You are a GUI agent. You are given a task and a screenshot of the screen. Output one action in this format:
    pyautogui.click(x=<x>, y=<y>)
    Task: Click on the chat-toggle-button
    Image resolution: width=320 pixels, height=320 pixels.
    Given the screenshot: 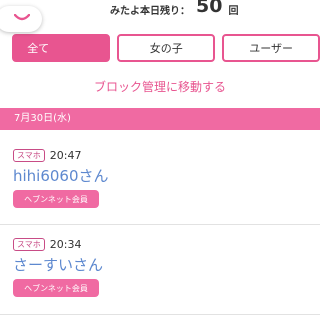 What is the action you would take?
    pyautogui.click(x=21, y=19)
    